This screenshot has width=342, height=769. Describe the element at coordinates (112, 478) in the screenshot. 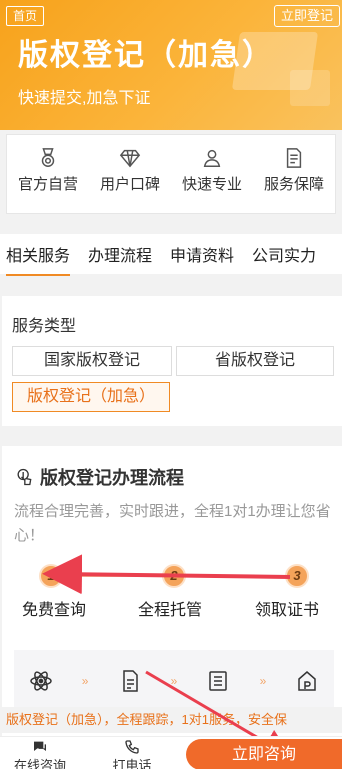

I see `process-title: 版权登记办理流程` at that location.